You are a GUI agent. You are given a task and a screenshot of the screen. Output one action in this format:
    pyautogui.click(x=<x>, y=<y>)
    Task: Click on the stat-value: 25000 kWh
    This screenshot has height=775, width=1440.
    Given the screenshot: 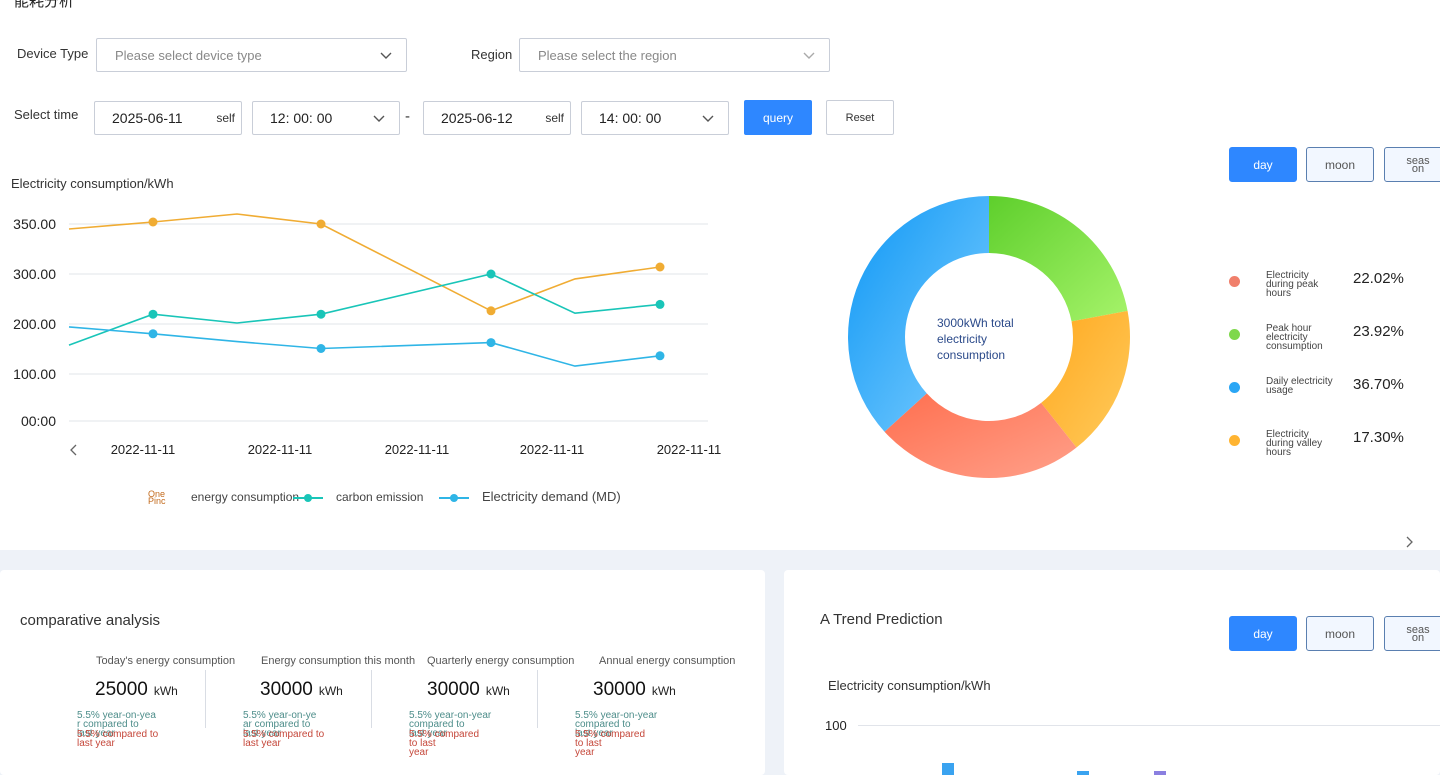 What is the action you would take?
    pyautogui.click(x=136, y=690)
    